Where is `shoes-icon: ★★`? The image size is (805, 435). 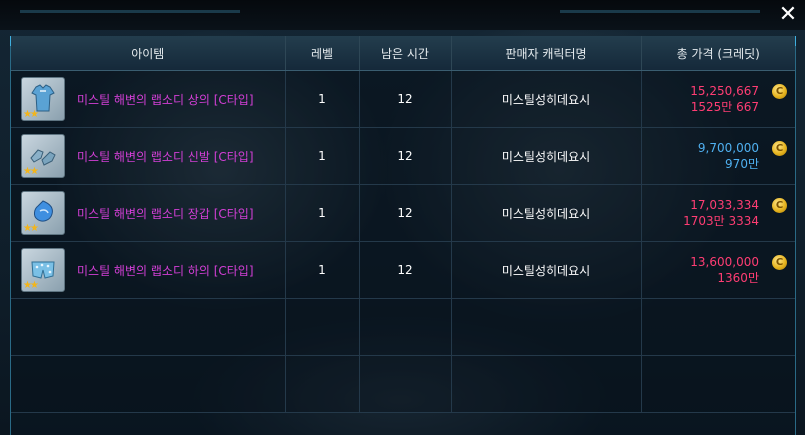
shoes-icon: ★★ is located at coordinates (43, 156).